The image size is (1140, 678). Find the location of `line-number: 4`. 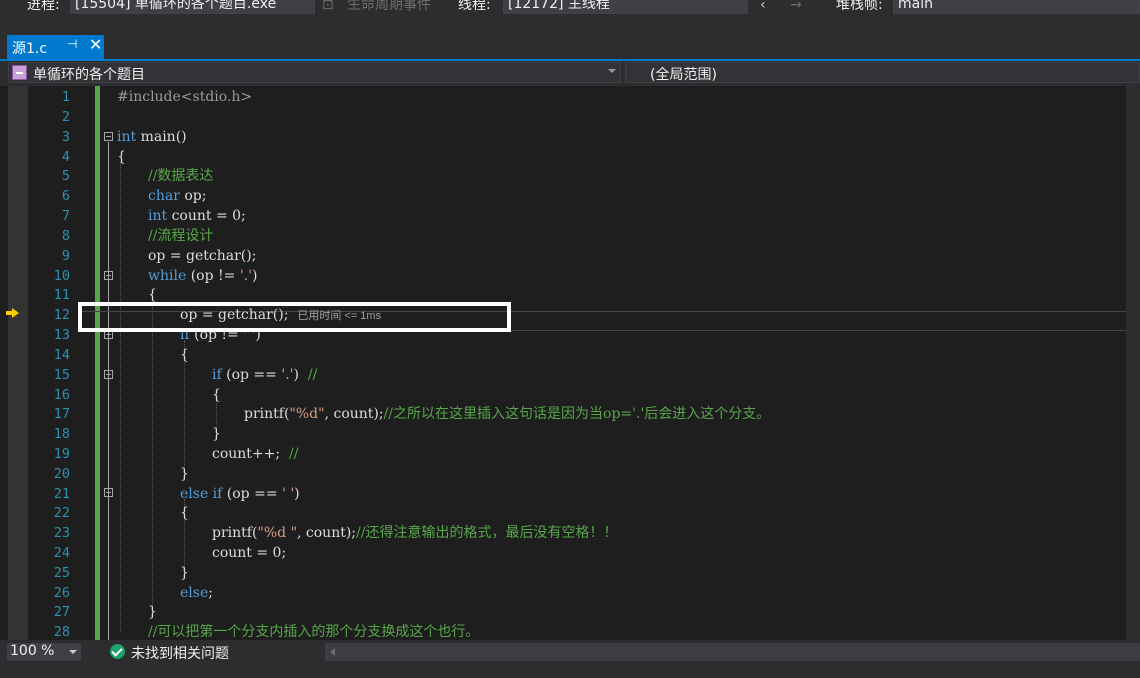

line-number: 4 is located at coordinates (65, 157).